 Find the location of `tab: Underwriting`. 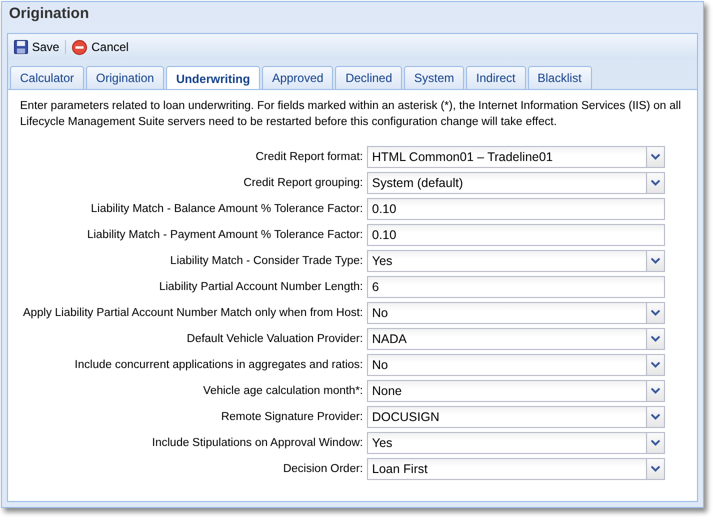

tab: Underwriting is located at coordinates (213, 78).